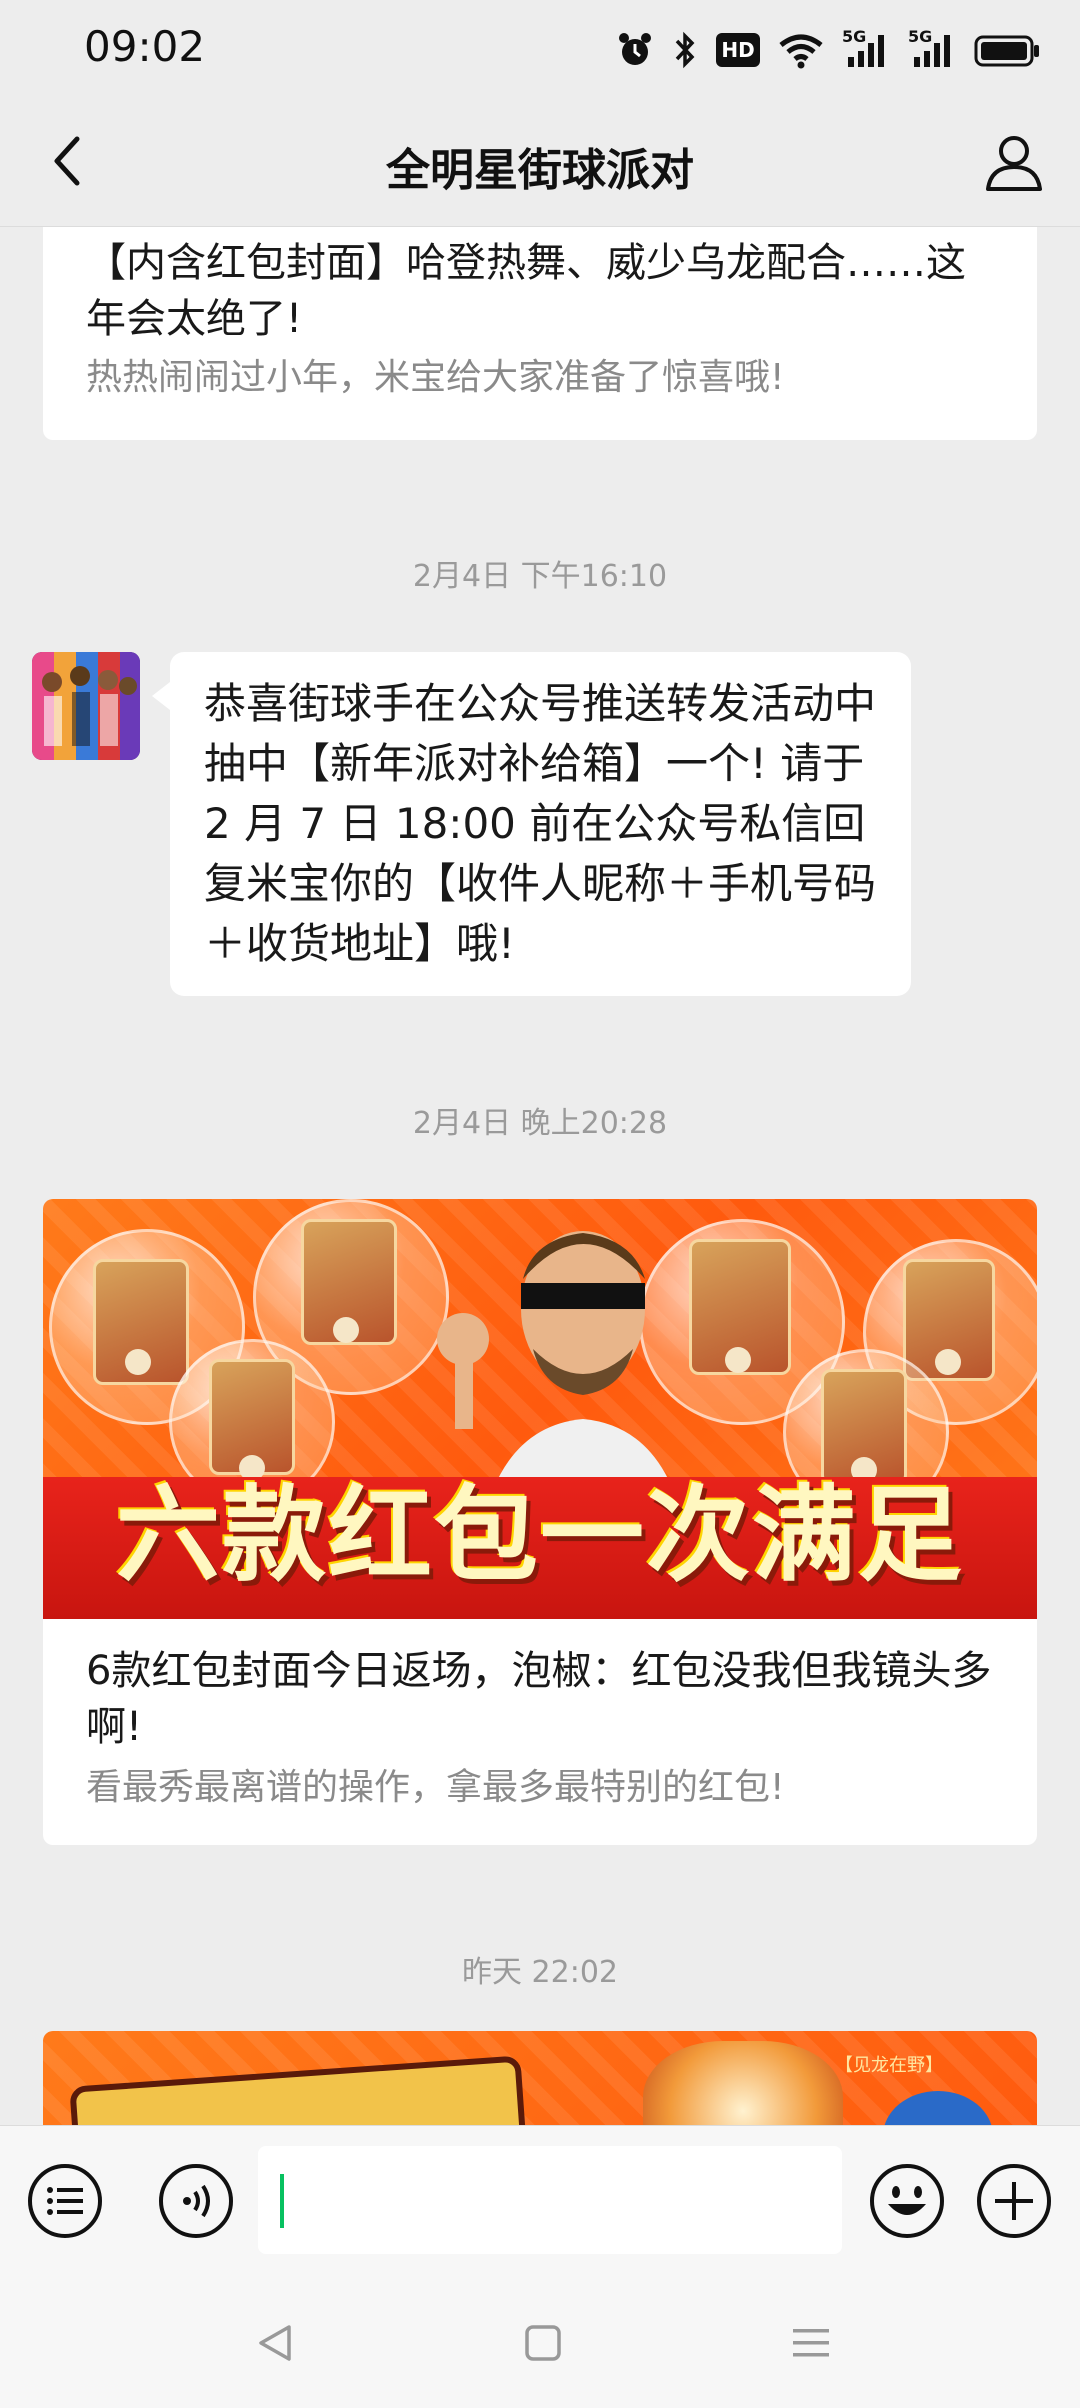 The image size is (1080, 2408). What do you see at coordinates (1006, 51) in the screenshot?
I see `battery-icon` at bounding box center [1006, 51].